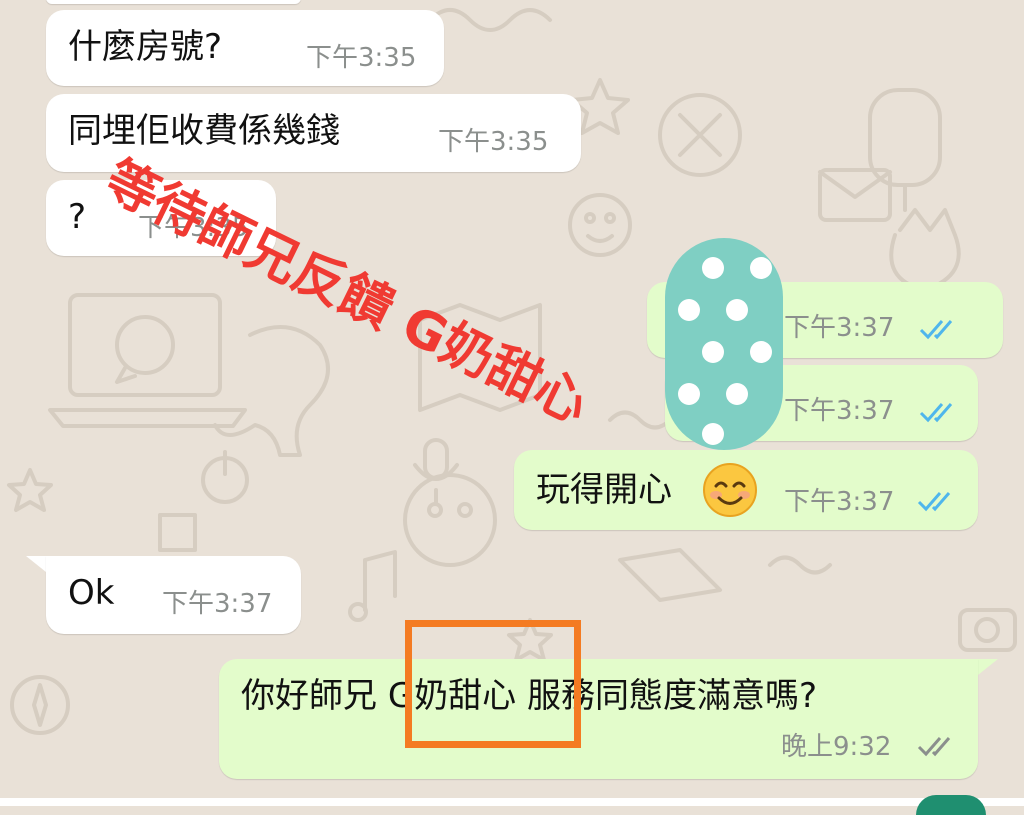 This screenshot has width=1024, height=815. Describe the element at coordinates (145, 47) in the screenshot. I see `message-text: 什麼房號?` at that location.